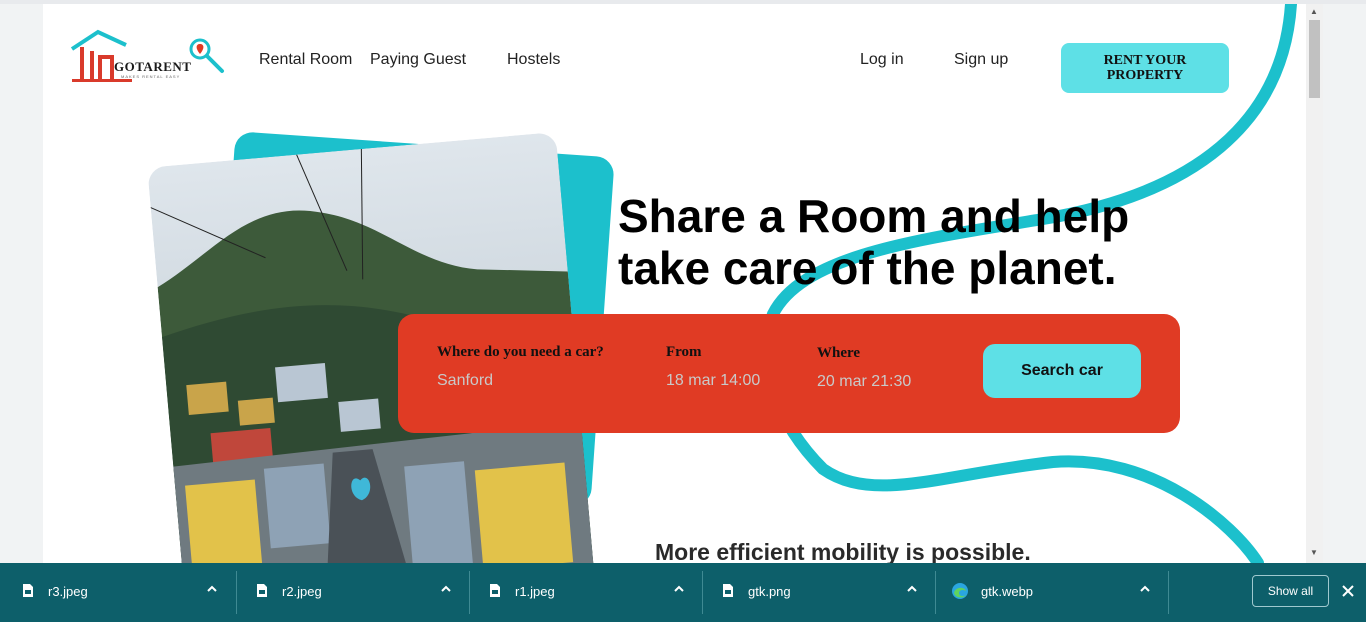  I want to click on download-item-r3: r3.jpeg, so click(116, 592).